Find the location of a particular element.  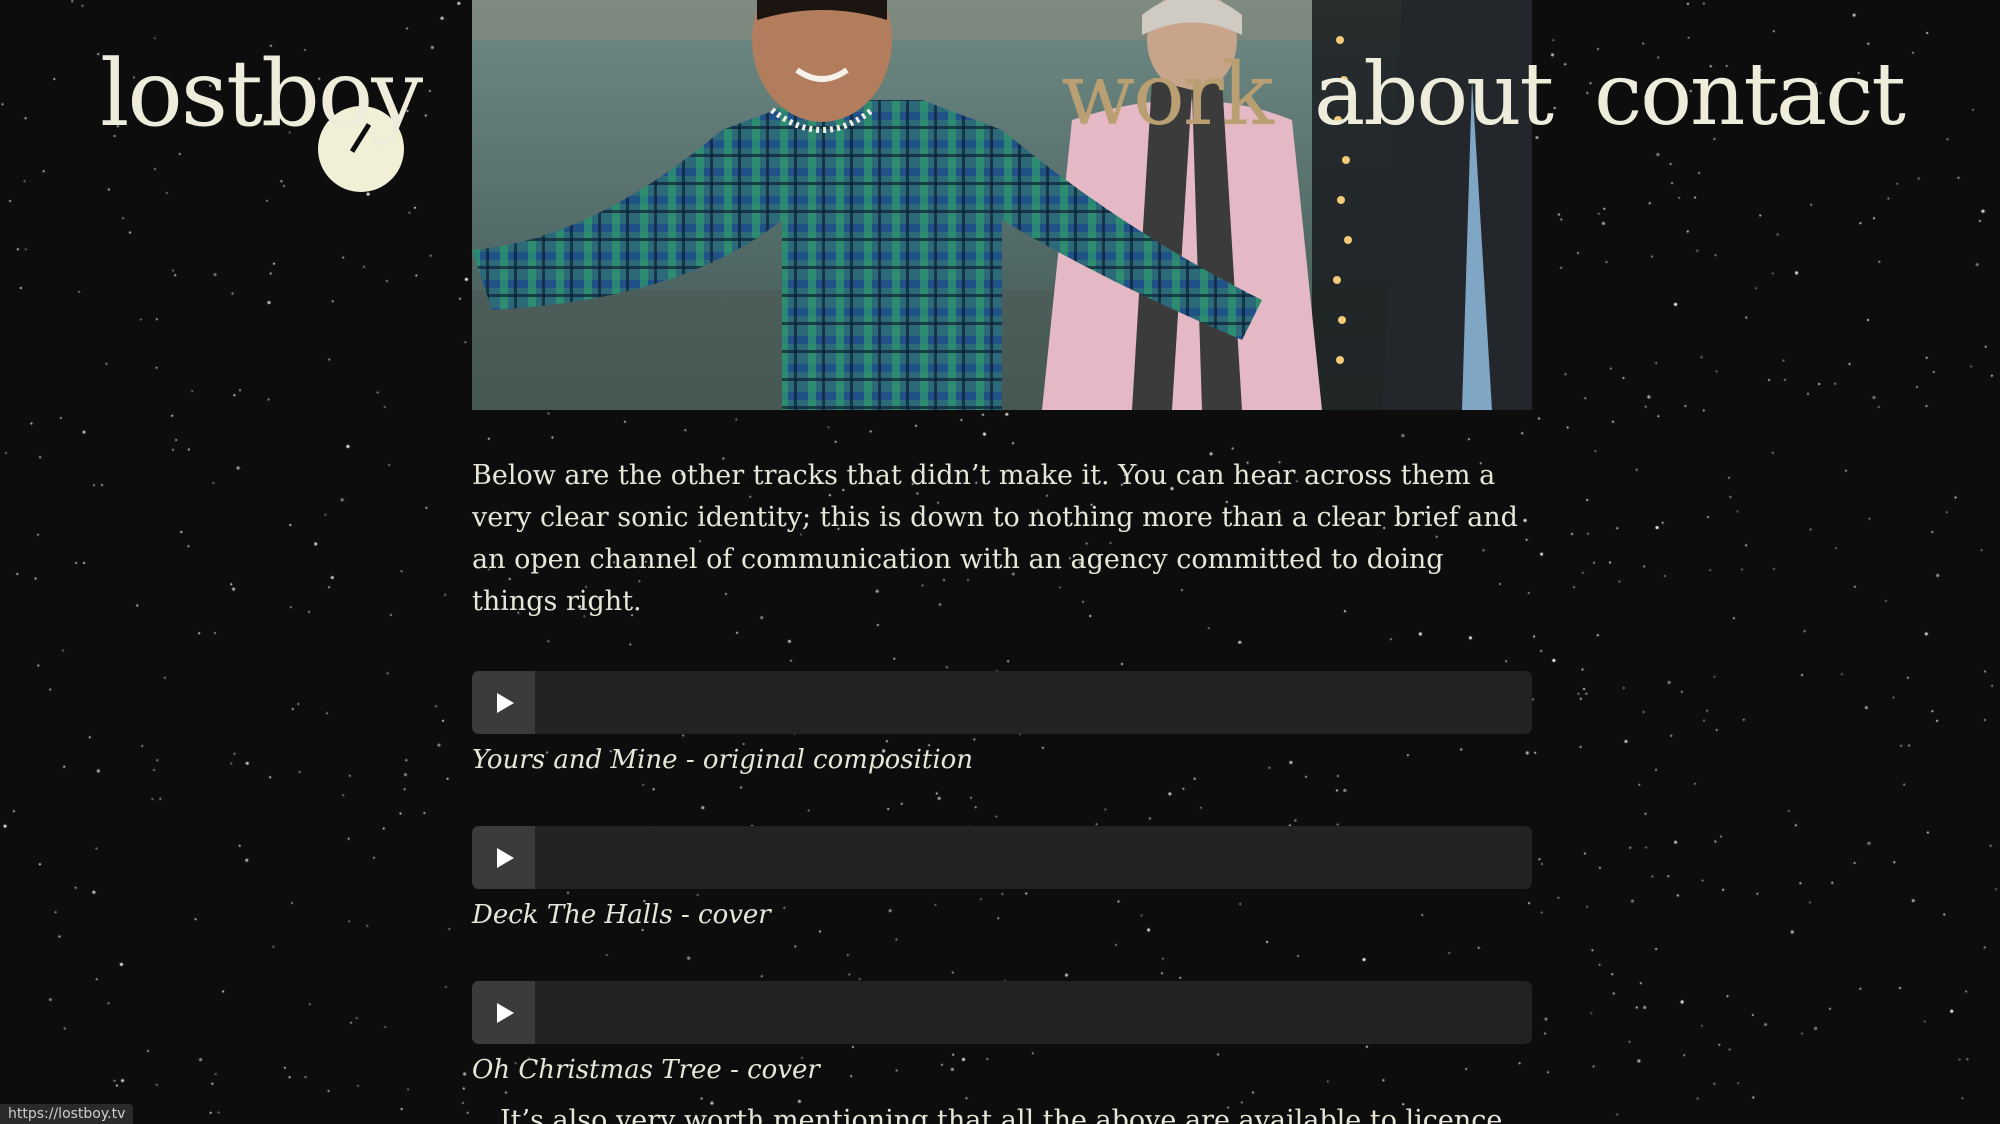

track-item: Yours and Mine - original composition is located at coordinates (1002, 724).